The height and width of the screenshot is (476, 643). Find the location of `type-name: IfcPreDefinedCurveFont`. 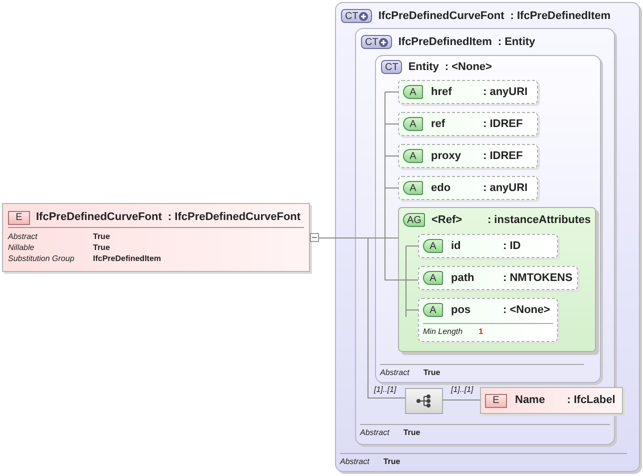

type-name: IfcPreDefinedCurveFont is located at coordinates (441, 16).